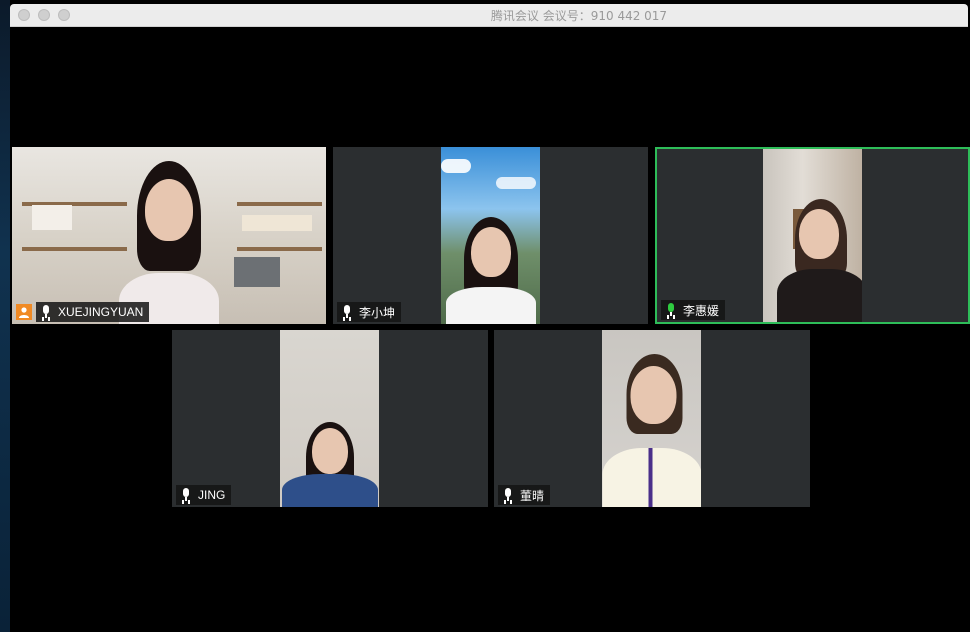 Image resolution: width=970 pixels, height=632 pixels. I want to click on video-tile-li-huiyuan: 李惠媛, so click(812, 235).